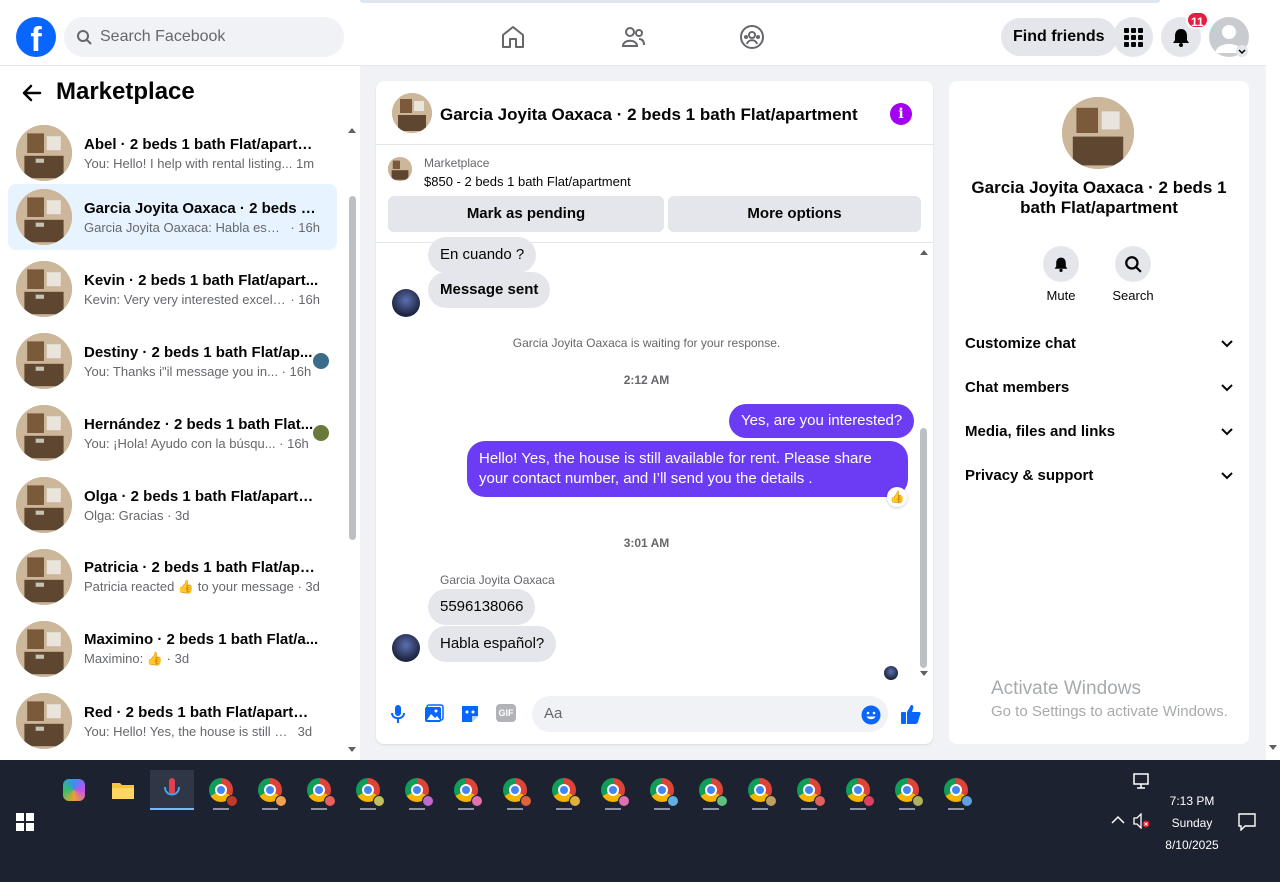  What do you see at coordinates (794, 214) in the screenshot?
I see `more-options-button: More options` at bounding box center [794, 214].